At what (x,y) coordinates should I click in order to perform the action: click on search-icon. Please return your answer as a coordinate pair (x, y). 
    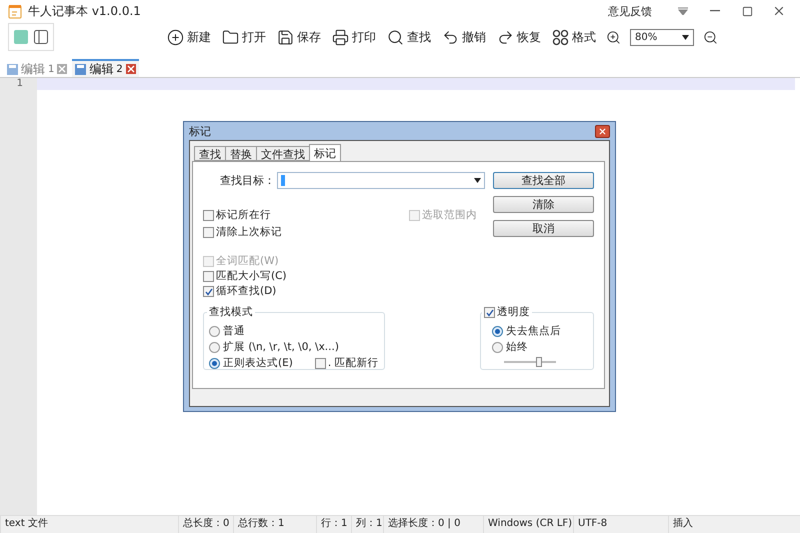
    Looking at the image, I should click on (395, 37).